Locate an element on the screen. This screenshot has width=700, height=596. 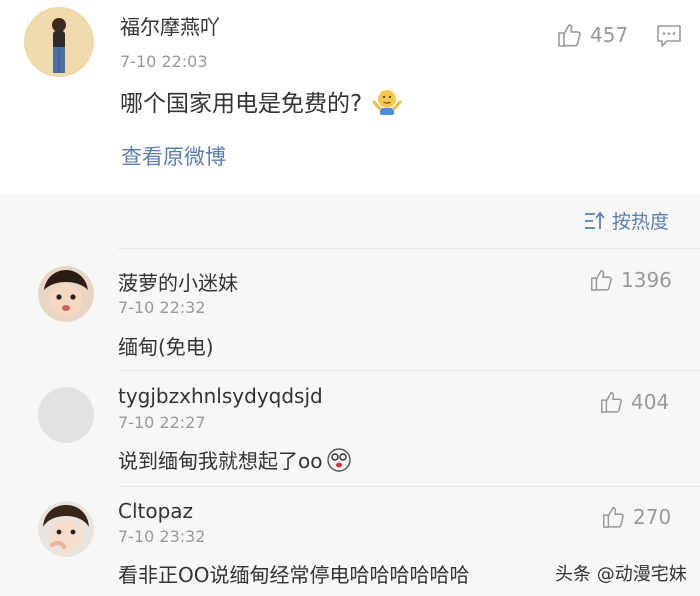
comment-icon is located at coordinates (669, 38).